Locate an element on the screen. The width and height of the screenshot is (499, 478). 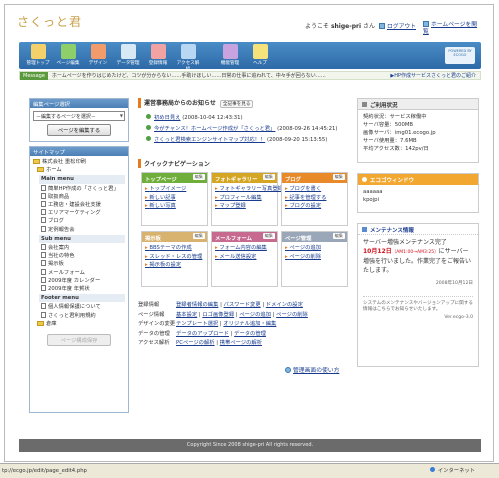
settings-link: データの管理 is located at coordinates (250, 334).